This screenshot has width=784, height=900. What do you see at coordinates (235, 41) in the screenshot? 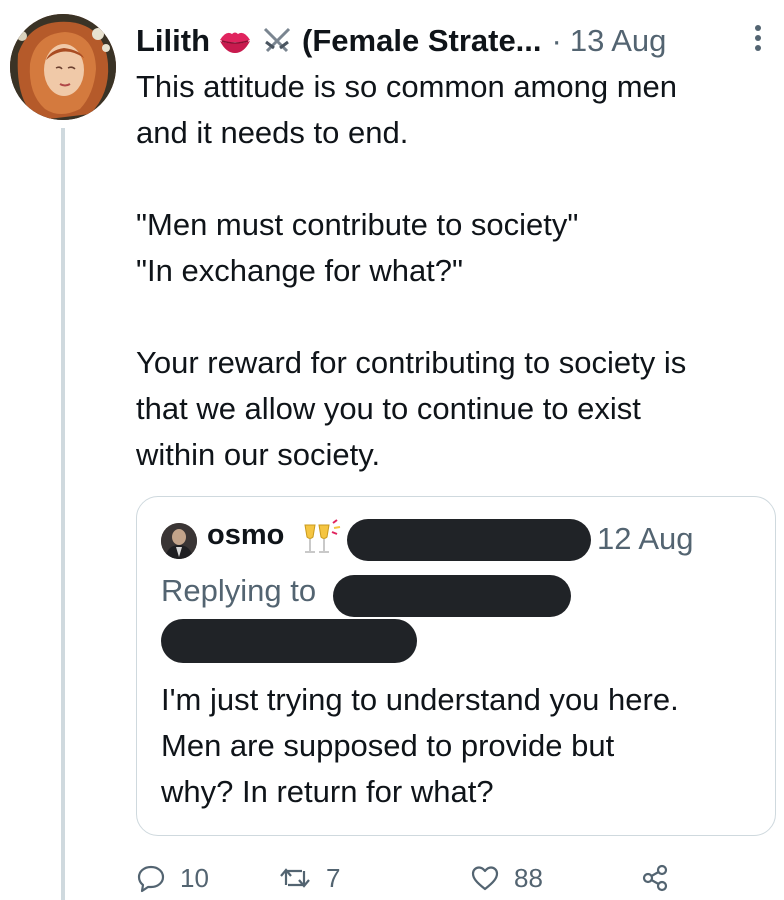
I see `lips-icon` at bounding box center [235, 41].